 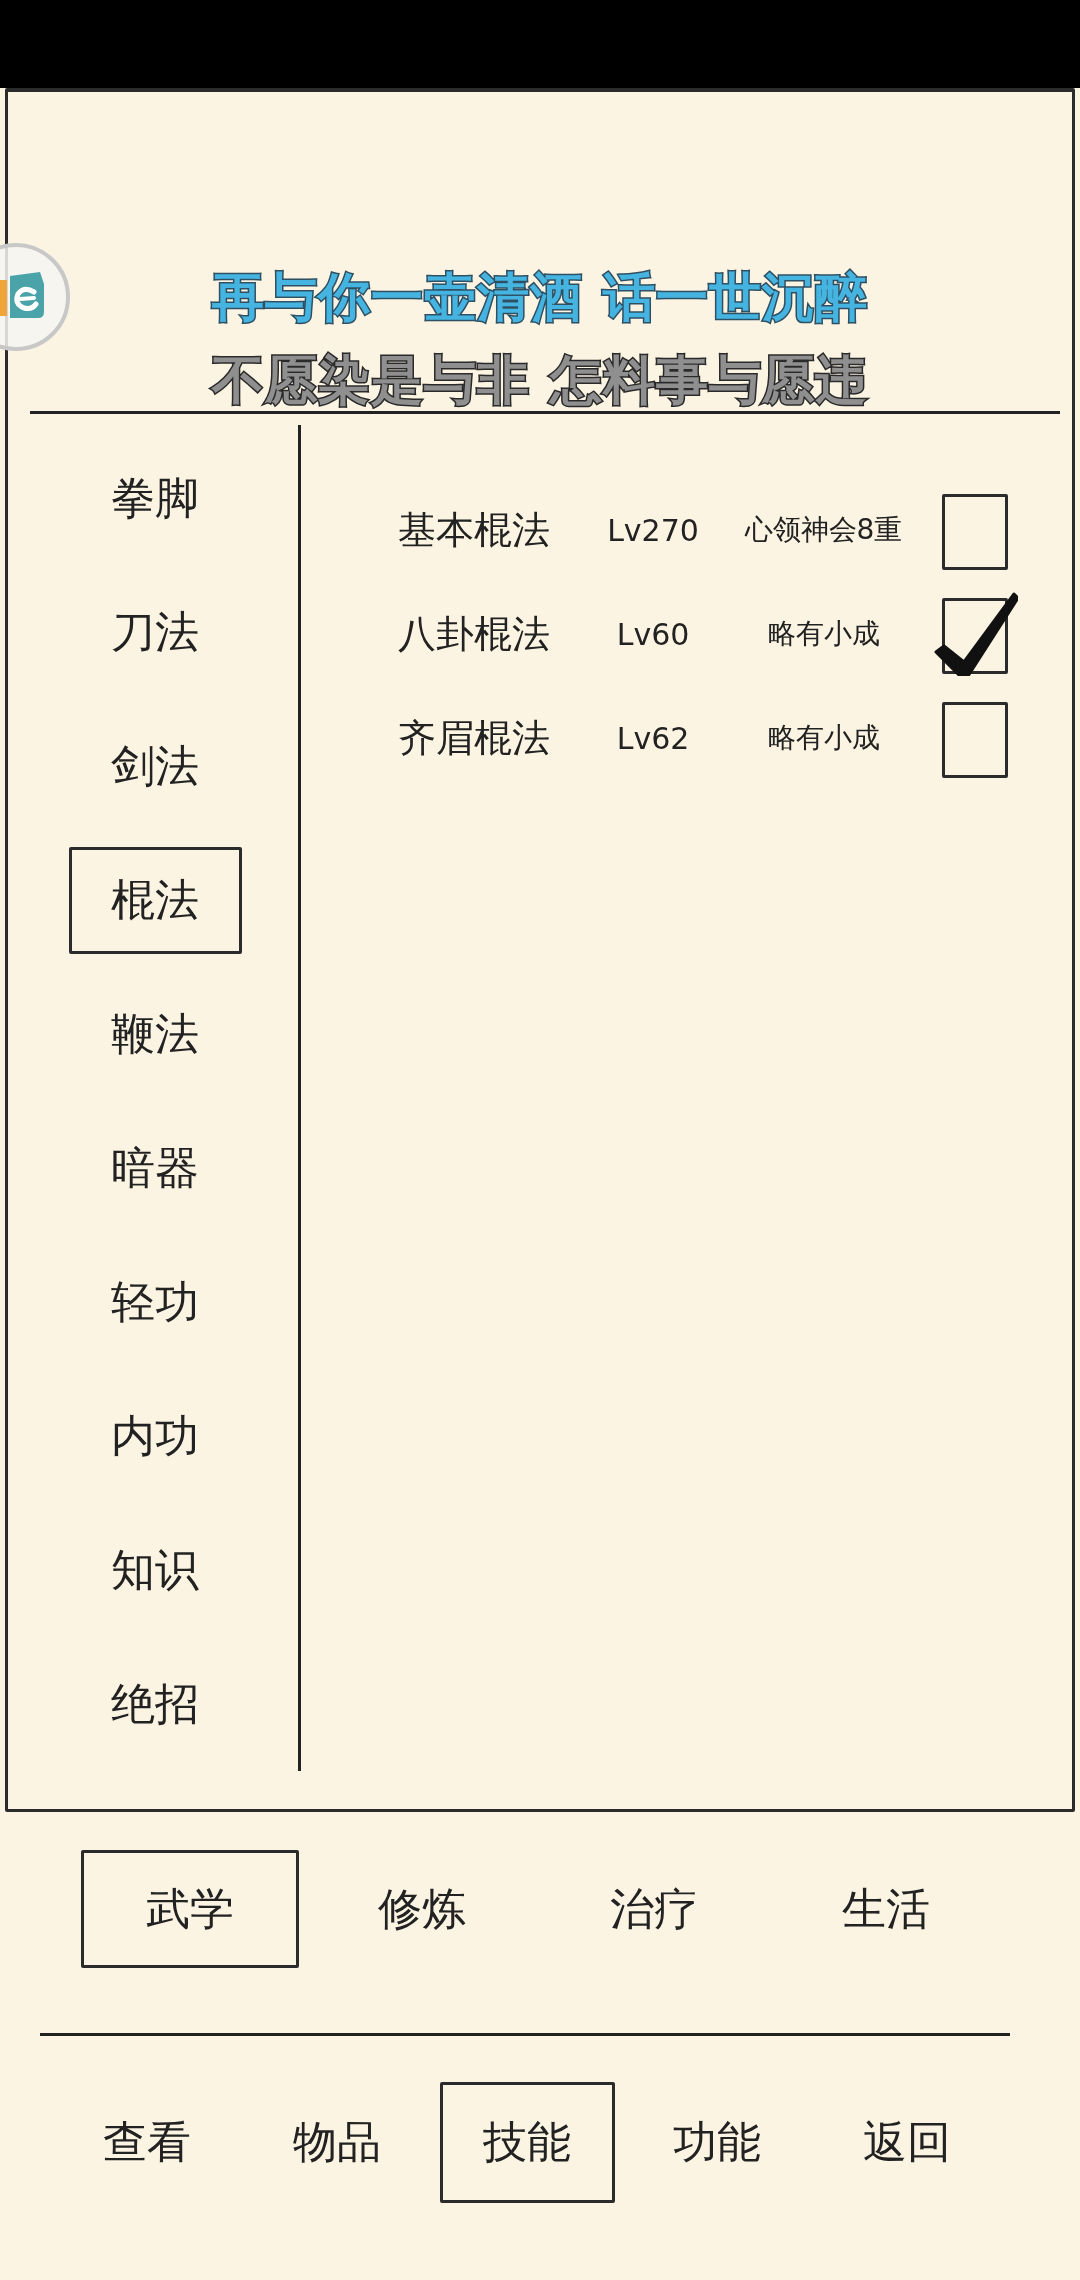 What do you see at coordinates (540, 297) in the screenshot?
I see `lyric-line: 再与你一壶清酒 话一世沉醉` at bounding box center [540, 297].